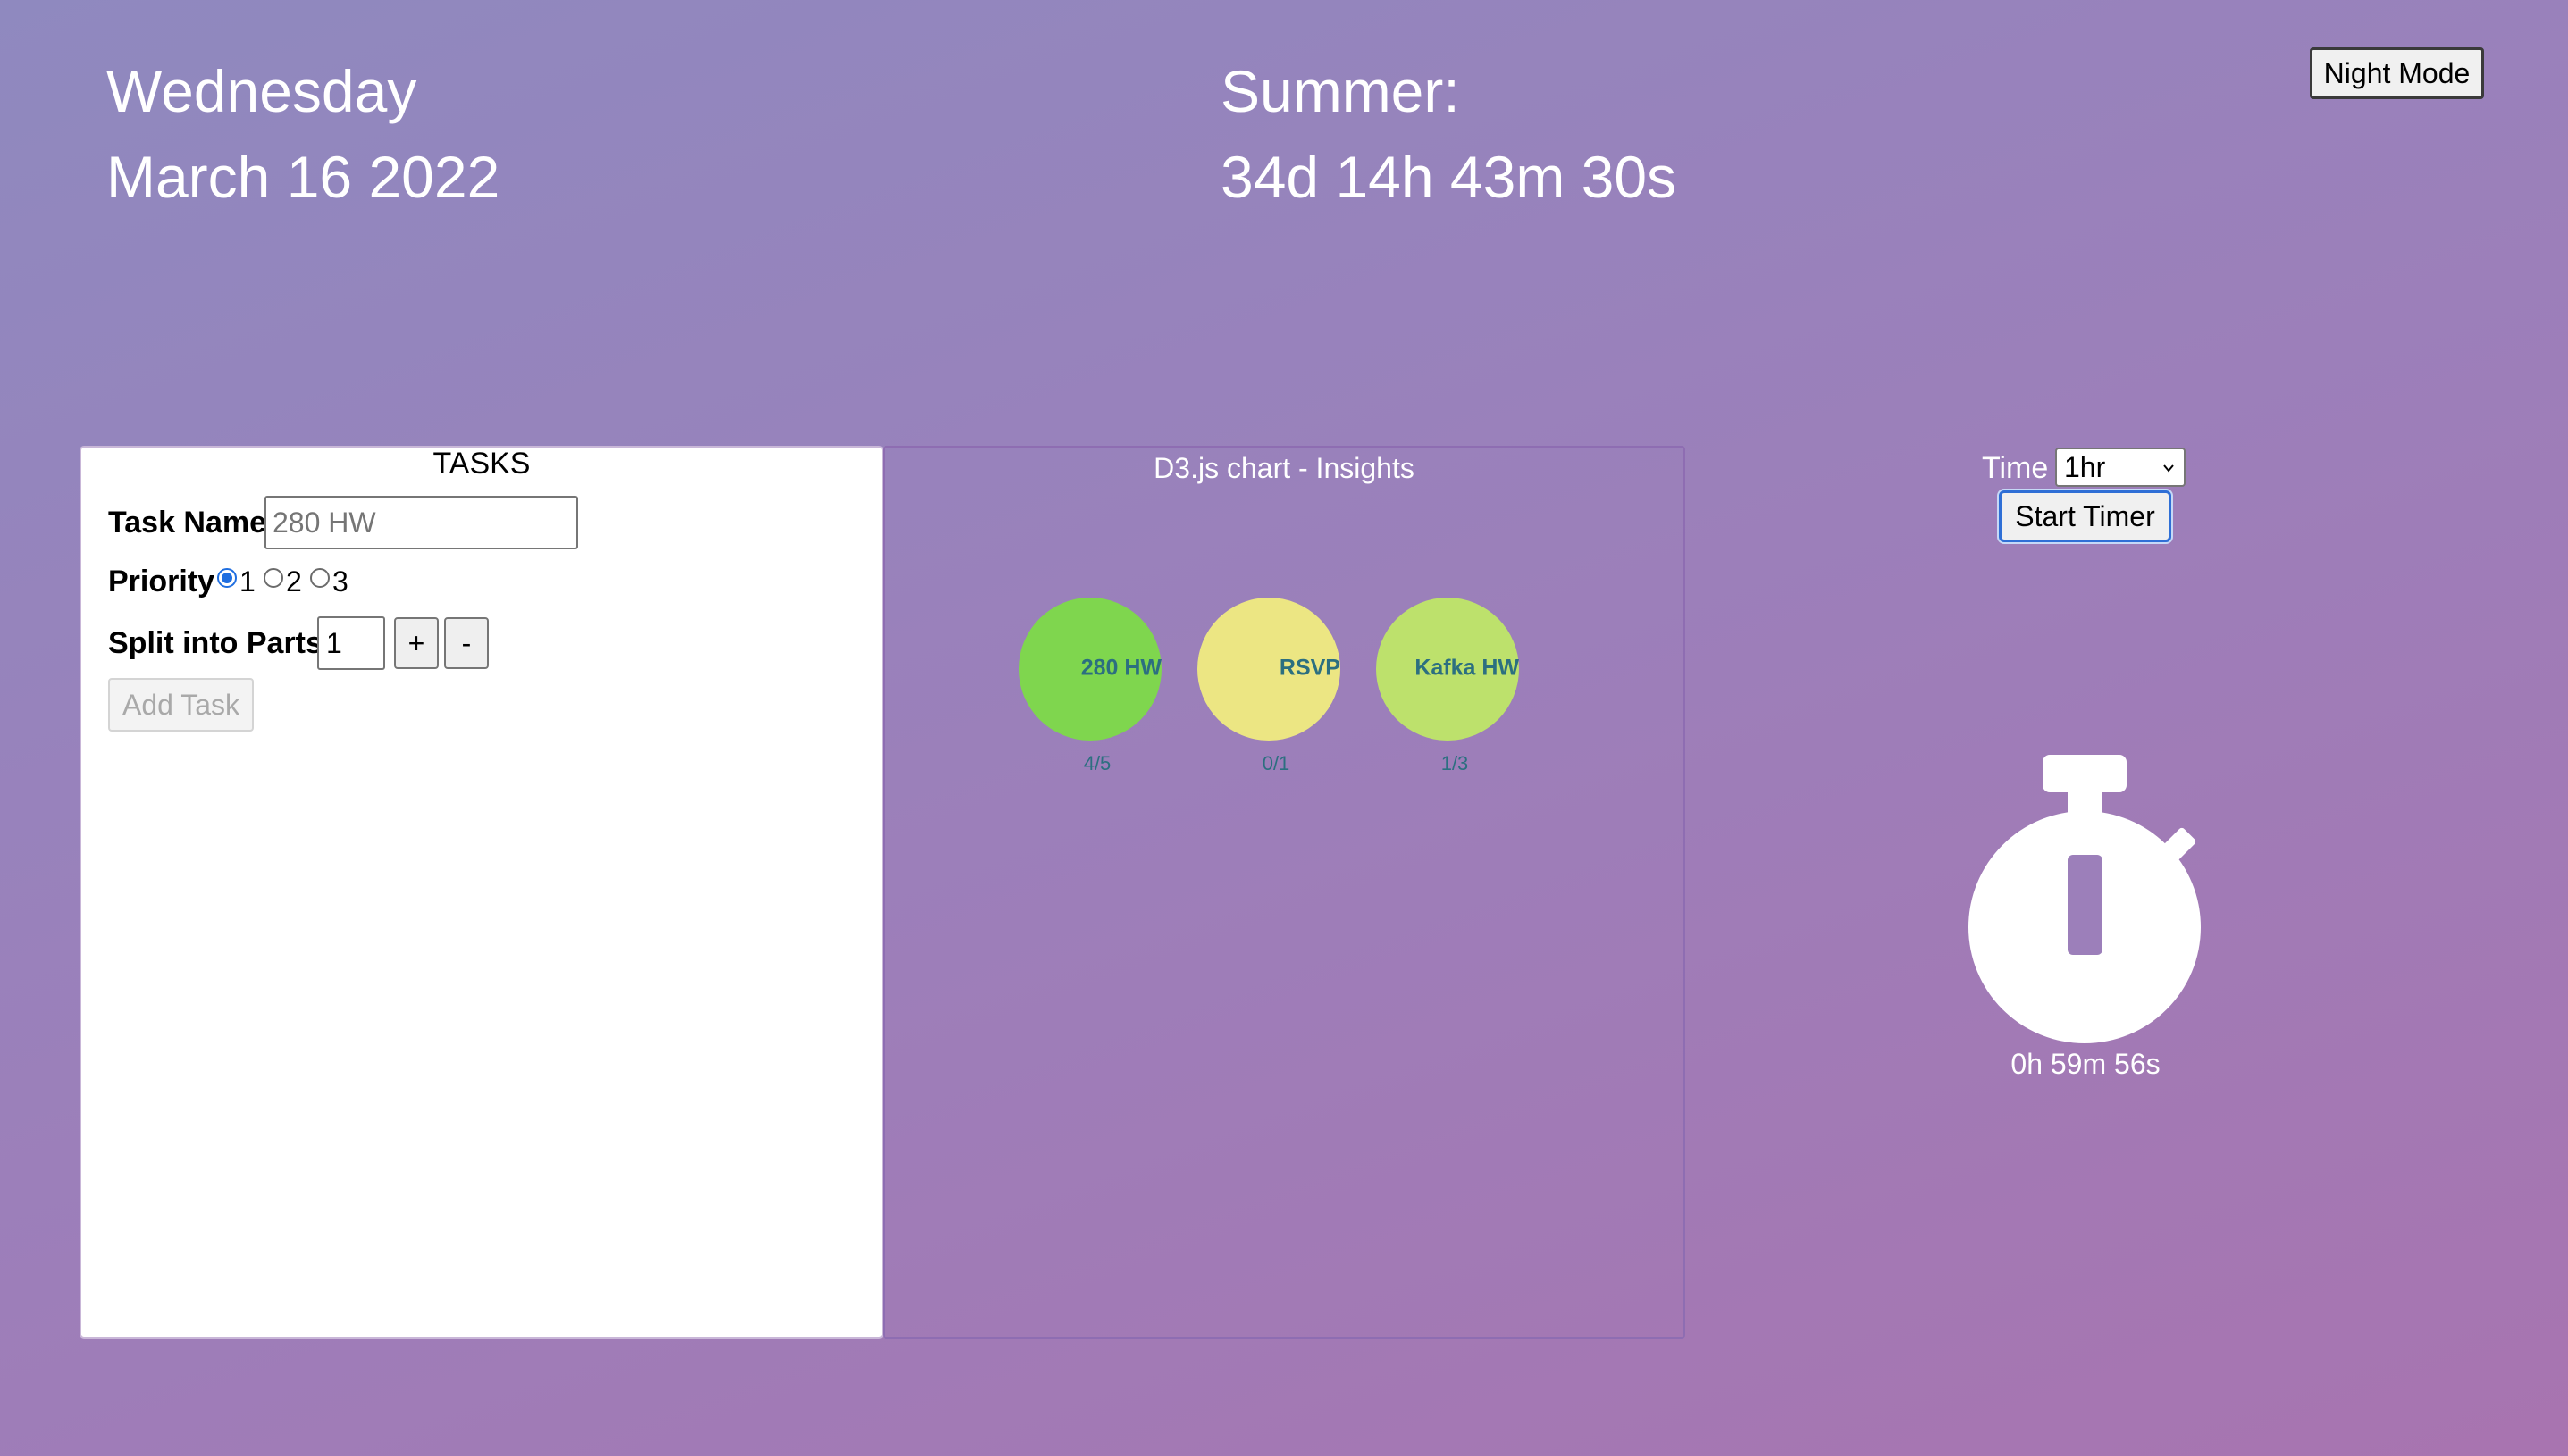  What do you see at coordinates (187, 523) in the screenshot?
I see `task-name-label: Task Name` at bounding box center [187, 523].